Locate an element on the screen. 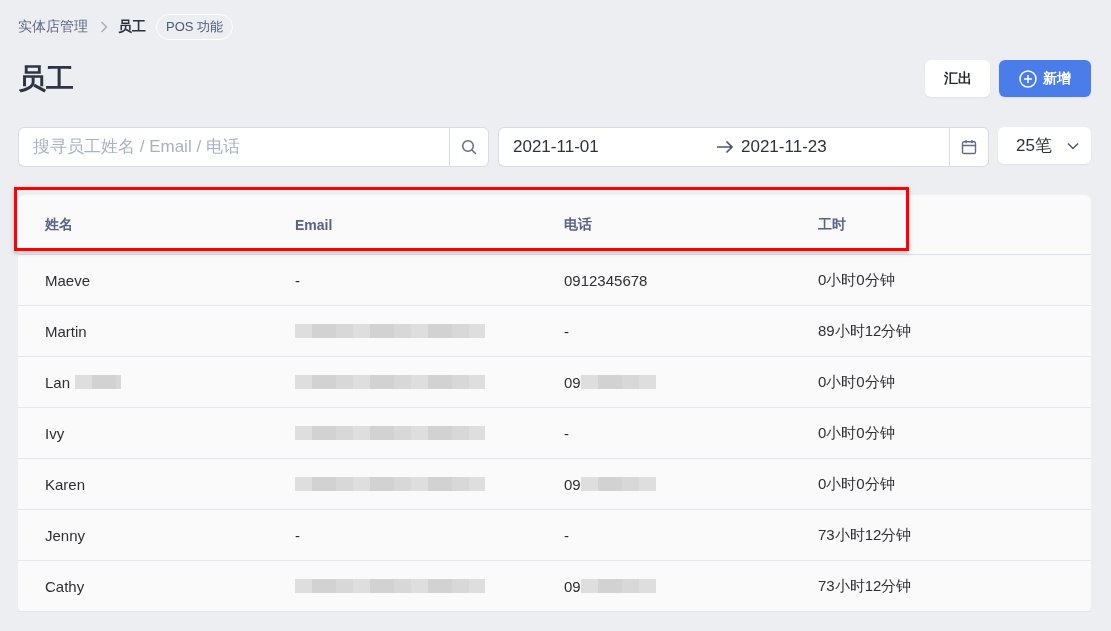 This screenshot has width=1111, height=631. page-title: 员工 is located at coordinates (46, 79).